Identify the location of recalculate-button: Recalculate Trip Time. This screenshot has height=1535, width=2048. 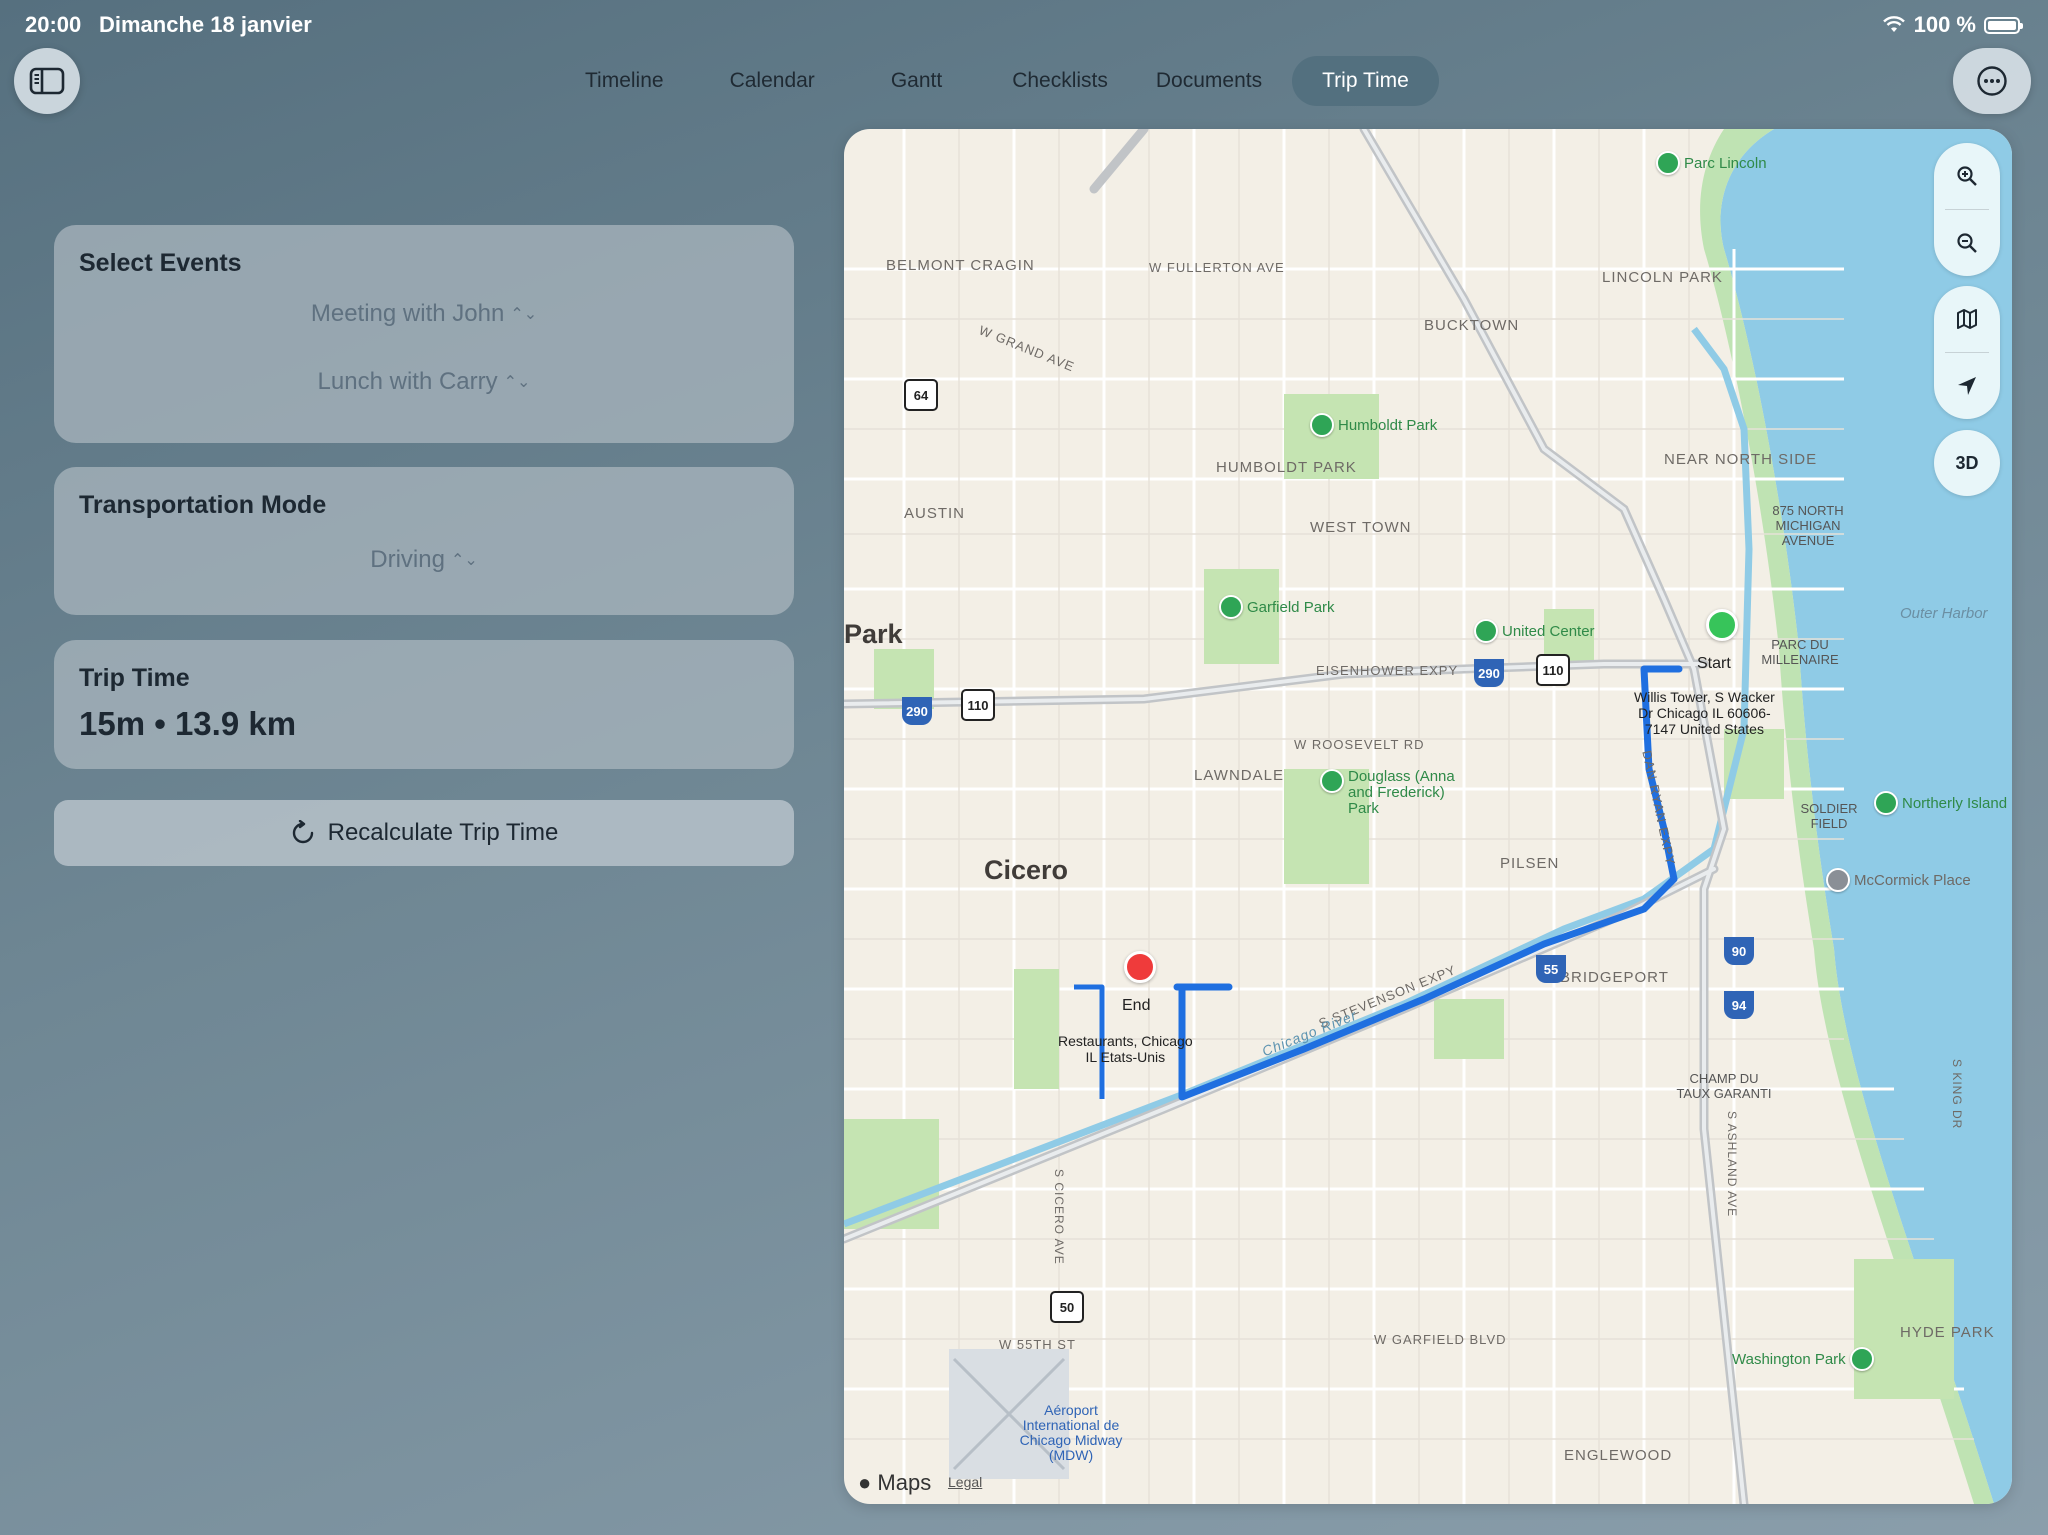
(424, 833).